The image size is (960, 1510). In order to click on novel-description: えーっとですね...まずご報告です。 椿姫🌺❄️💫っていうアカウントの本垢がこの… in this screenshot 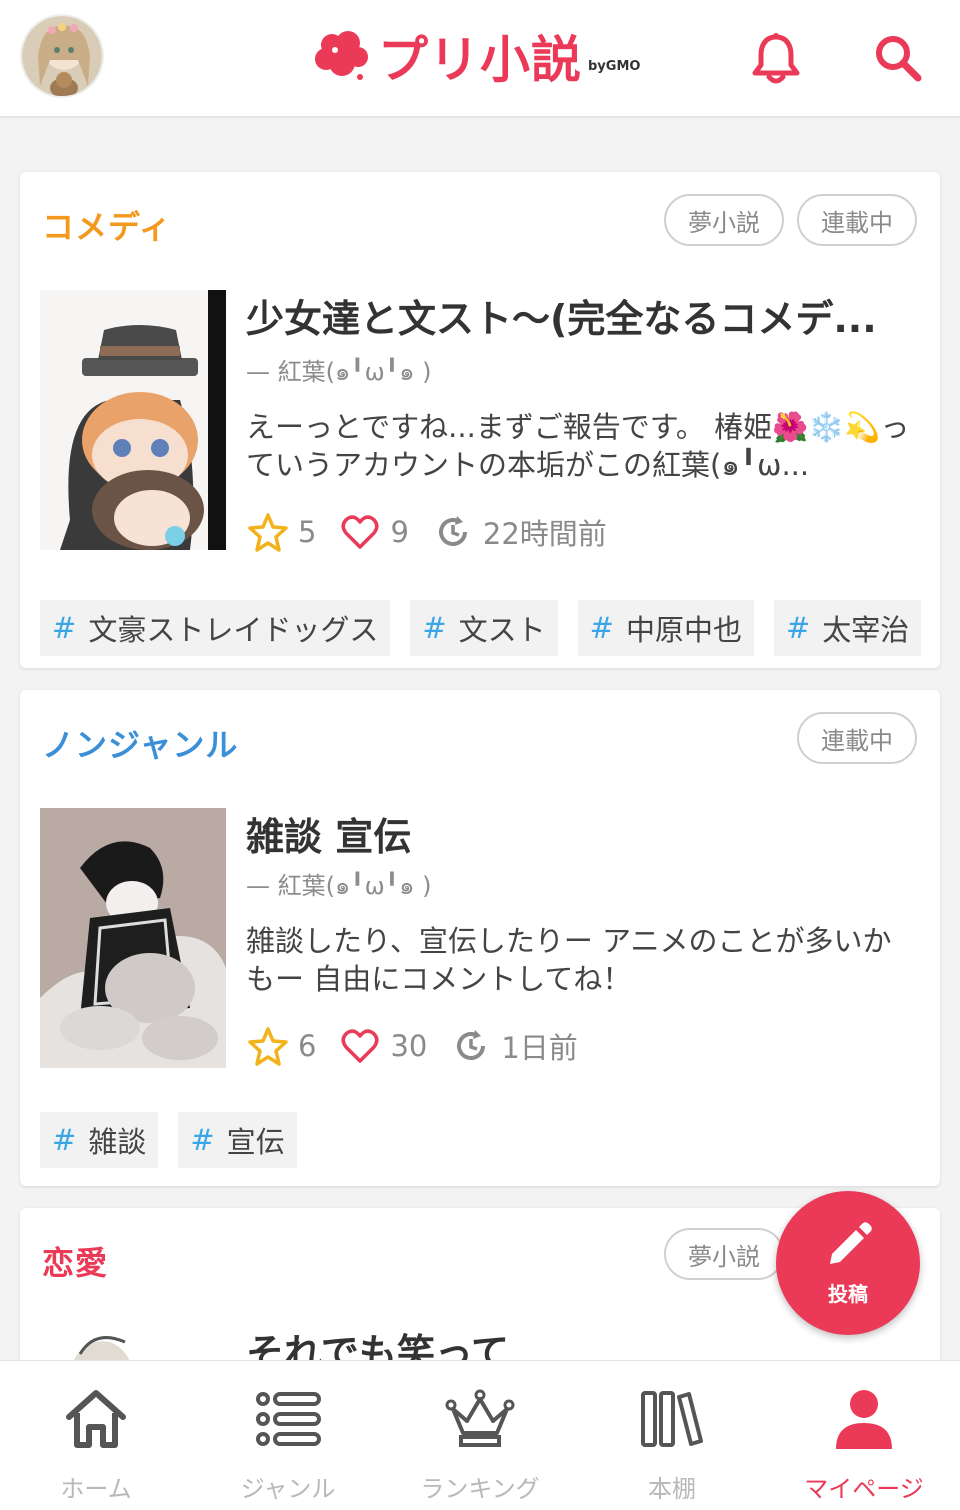, I will do `click(578, 446)`.